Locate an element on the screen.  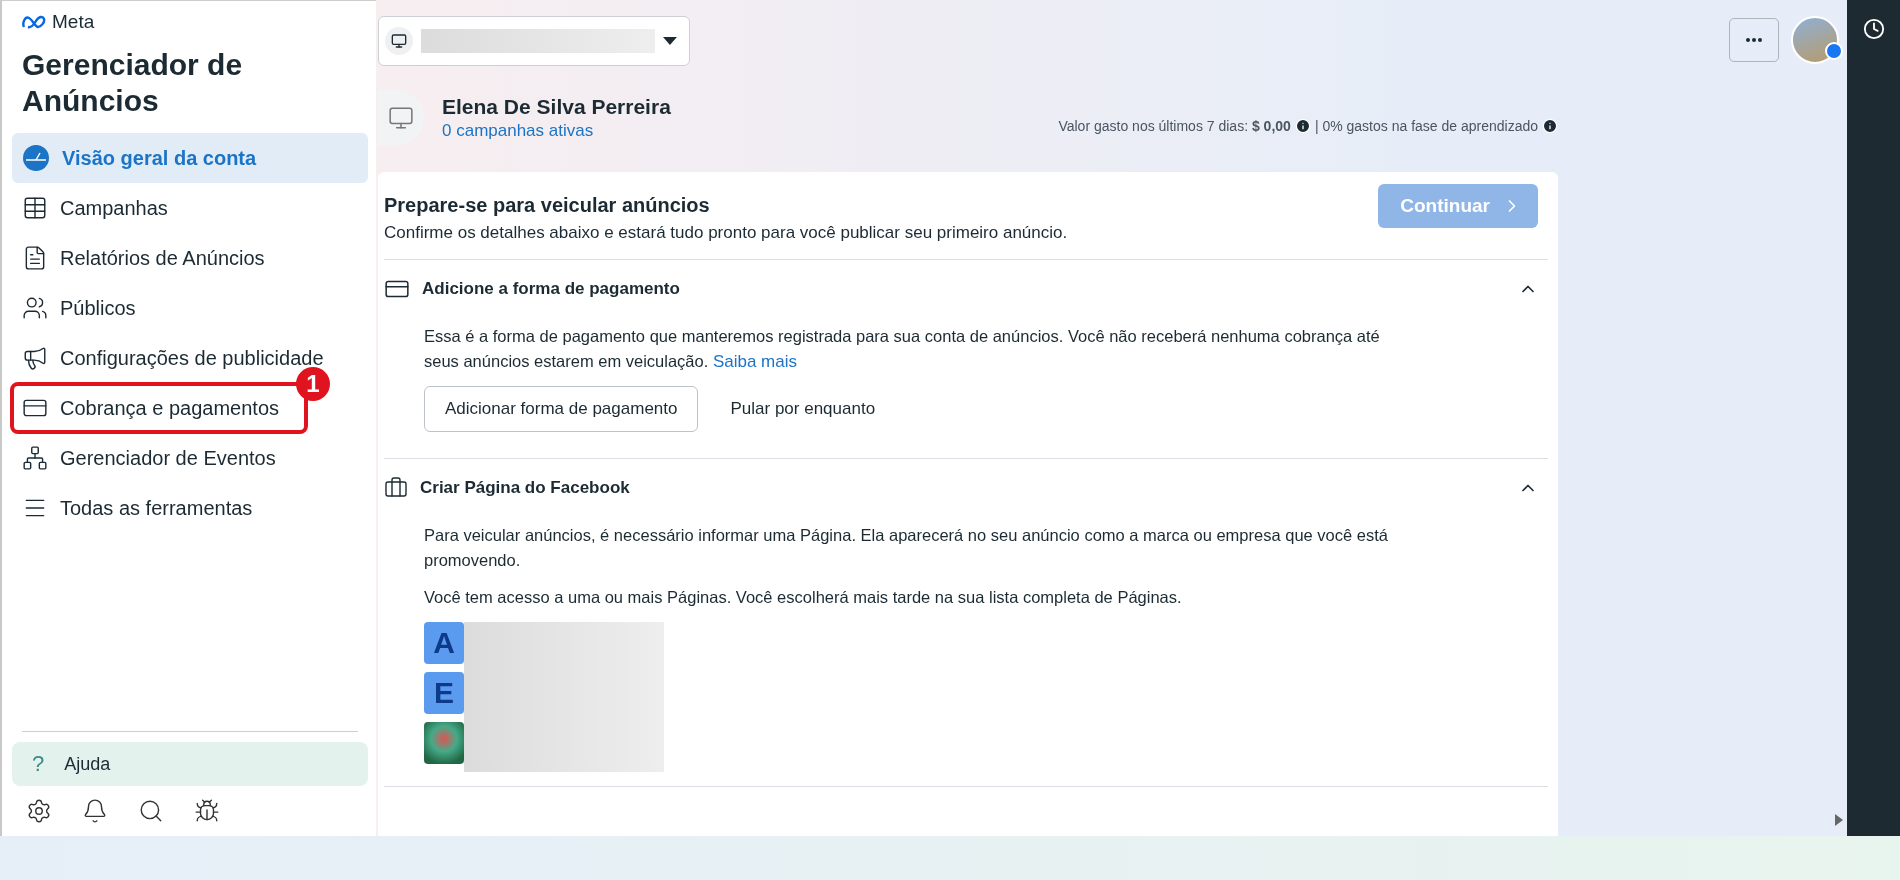
brand-name: Meta is located at coordinates (73, 22).